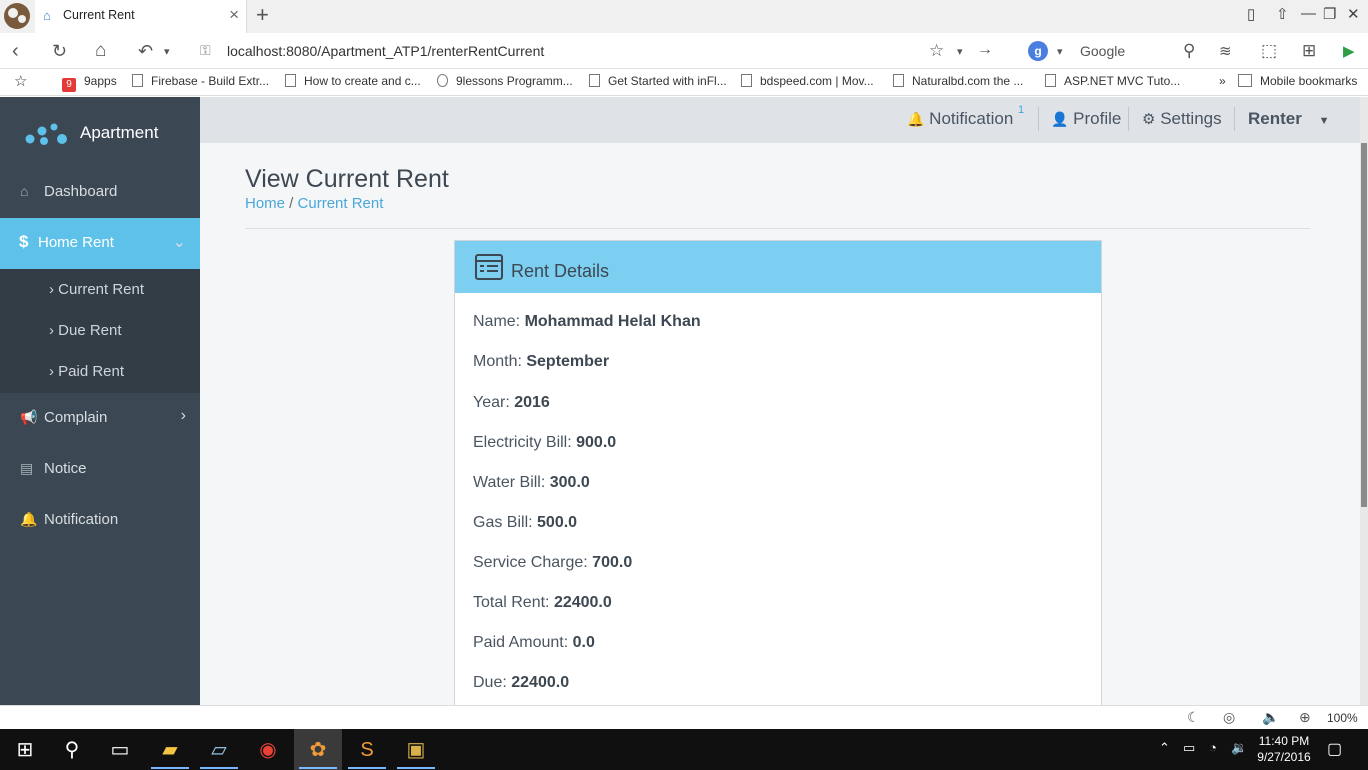 Image resolution: width=1368 pixels, height=770 pixels. Describe the element at coordinates (1164, 748) in the screenshot. I see `tray-expand-icon: ⌃` at that location.